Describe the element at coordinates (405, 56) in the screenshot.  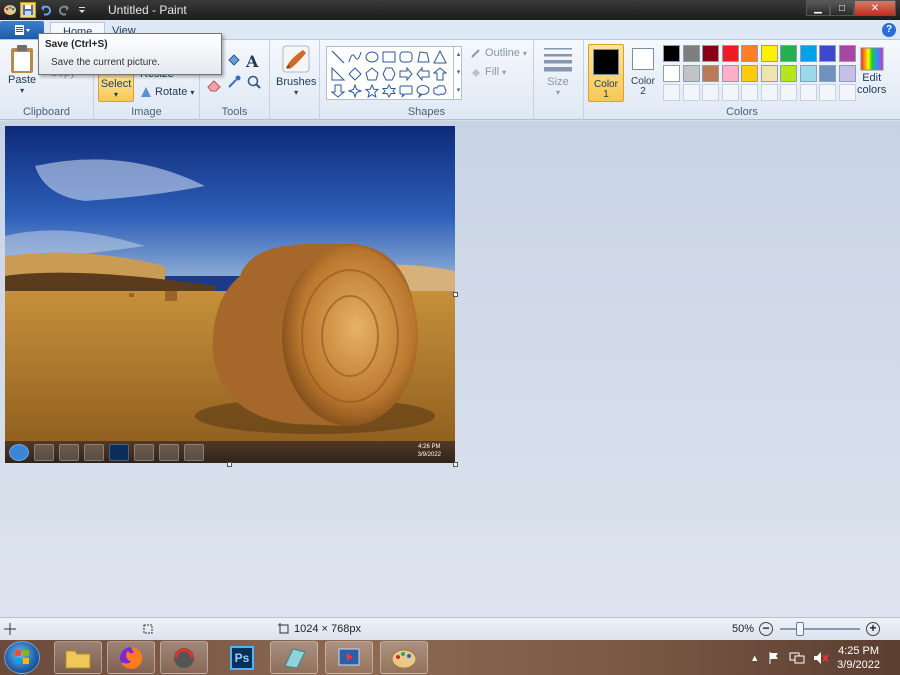
I see `rounded-rectangle-shape-icon` at that location.